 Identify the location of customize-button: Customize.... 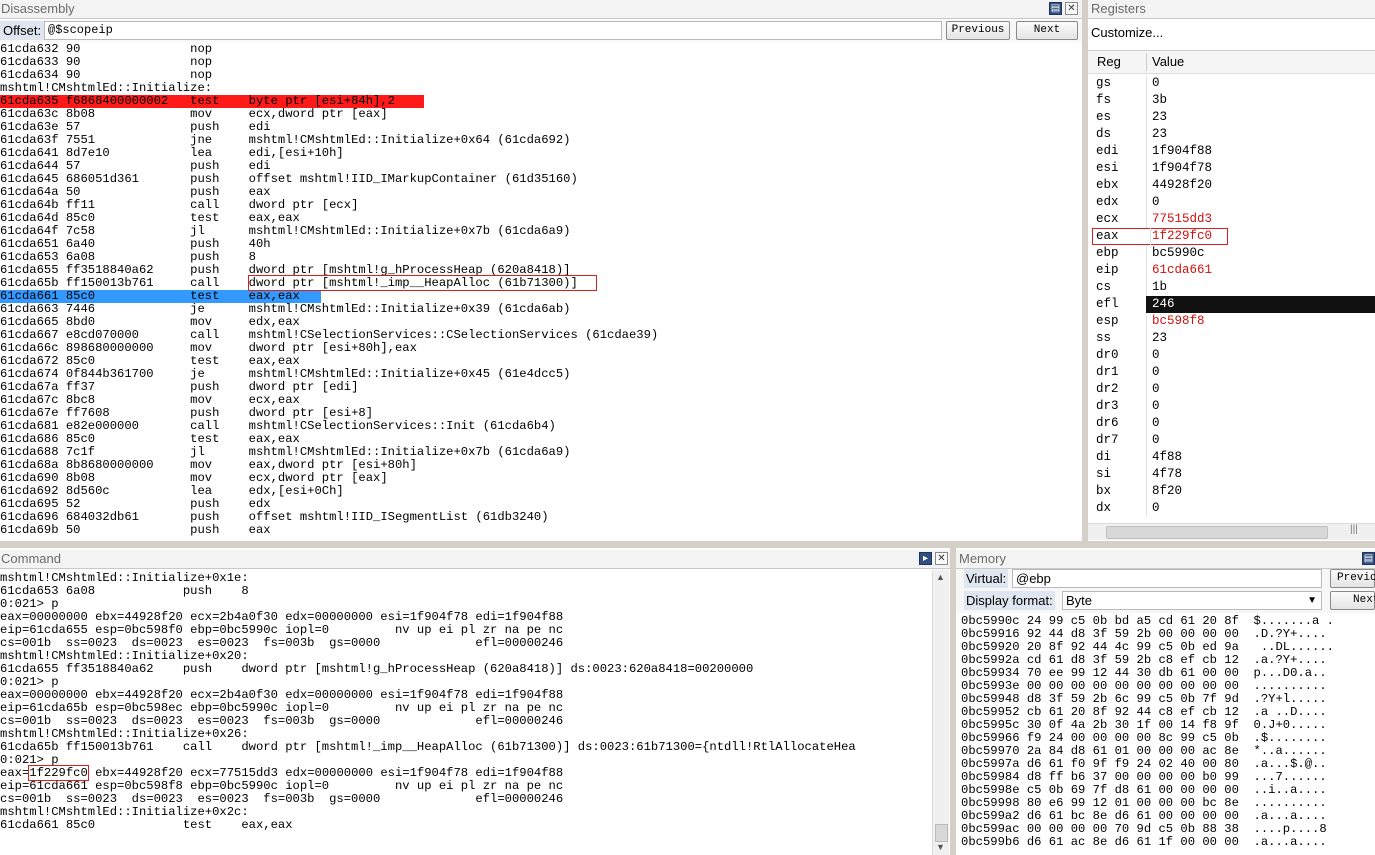
(1127, 32).